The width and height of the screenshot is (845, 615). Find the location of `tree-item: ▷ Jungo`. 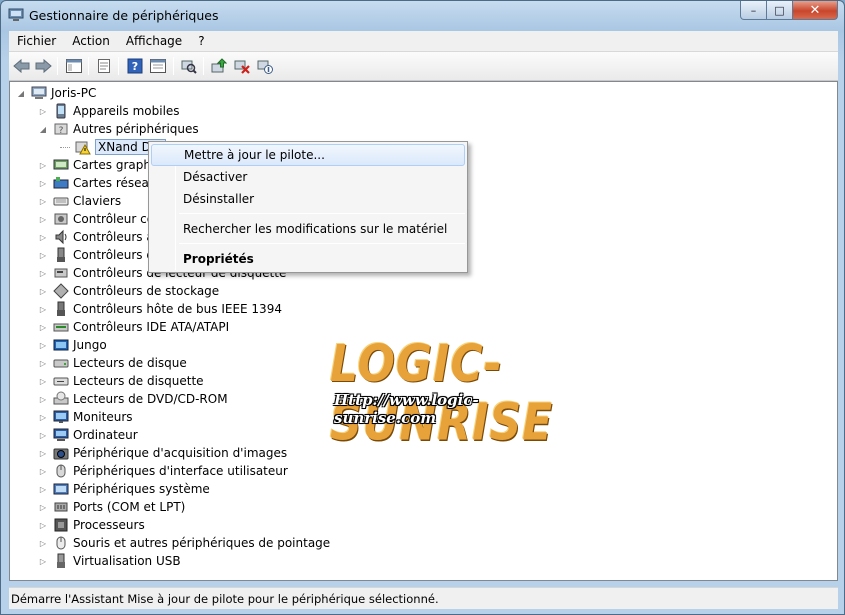

tree-item: ▷ Jungo is located at coordinates (72, 345).